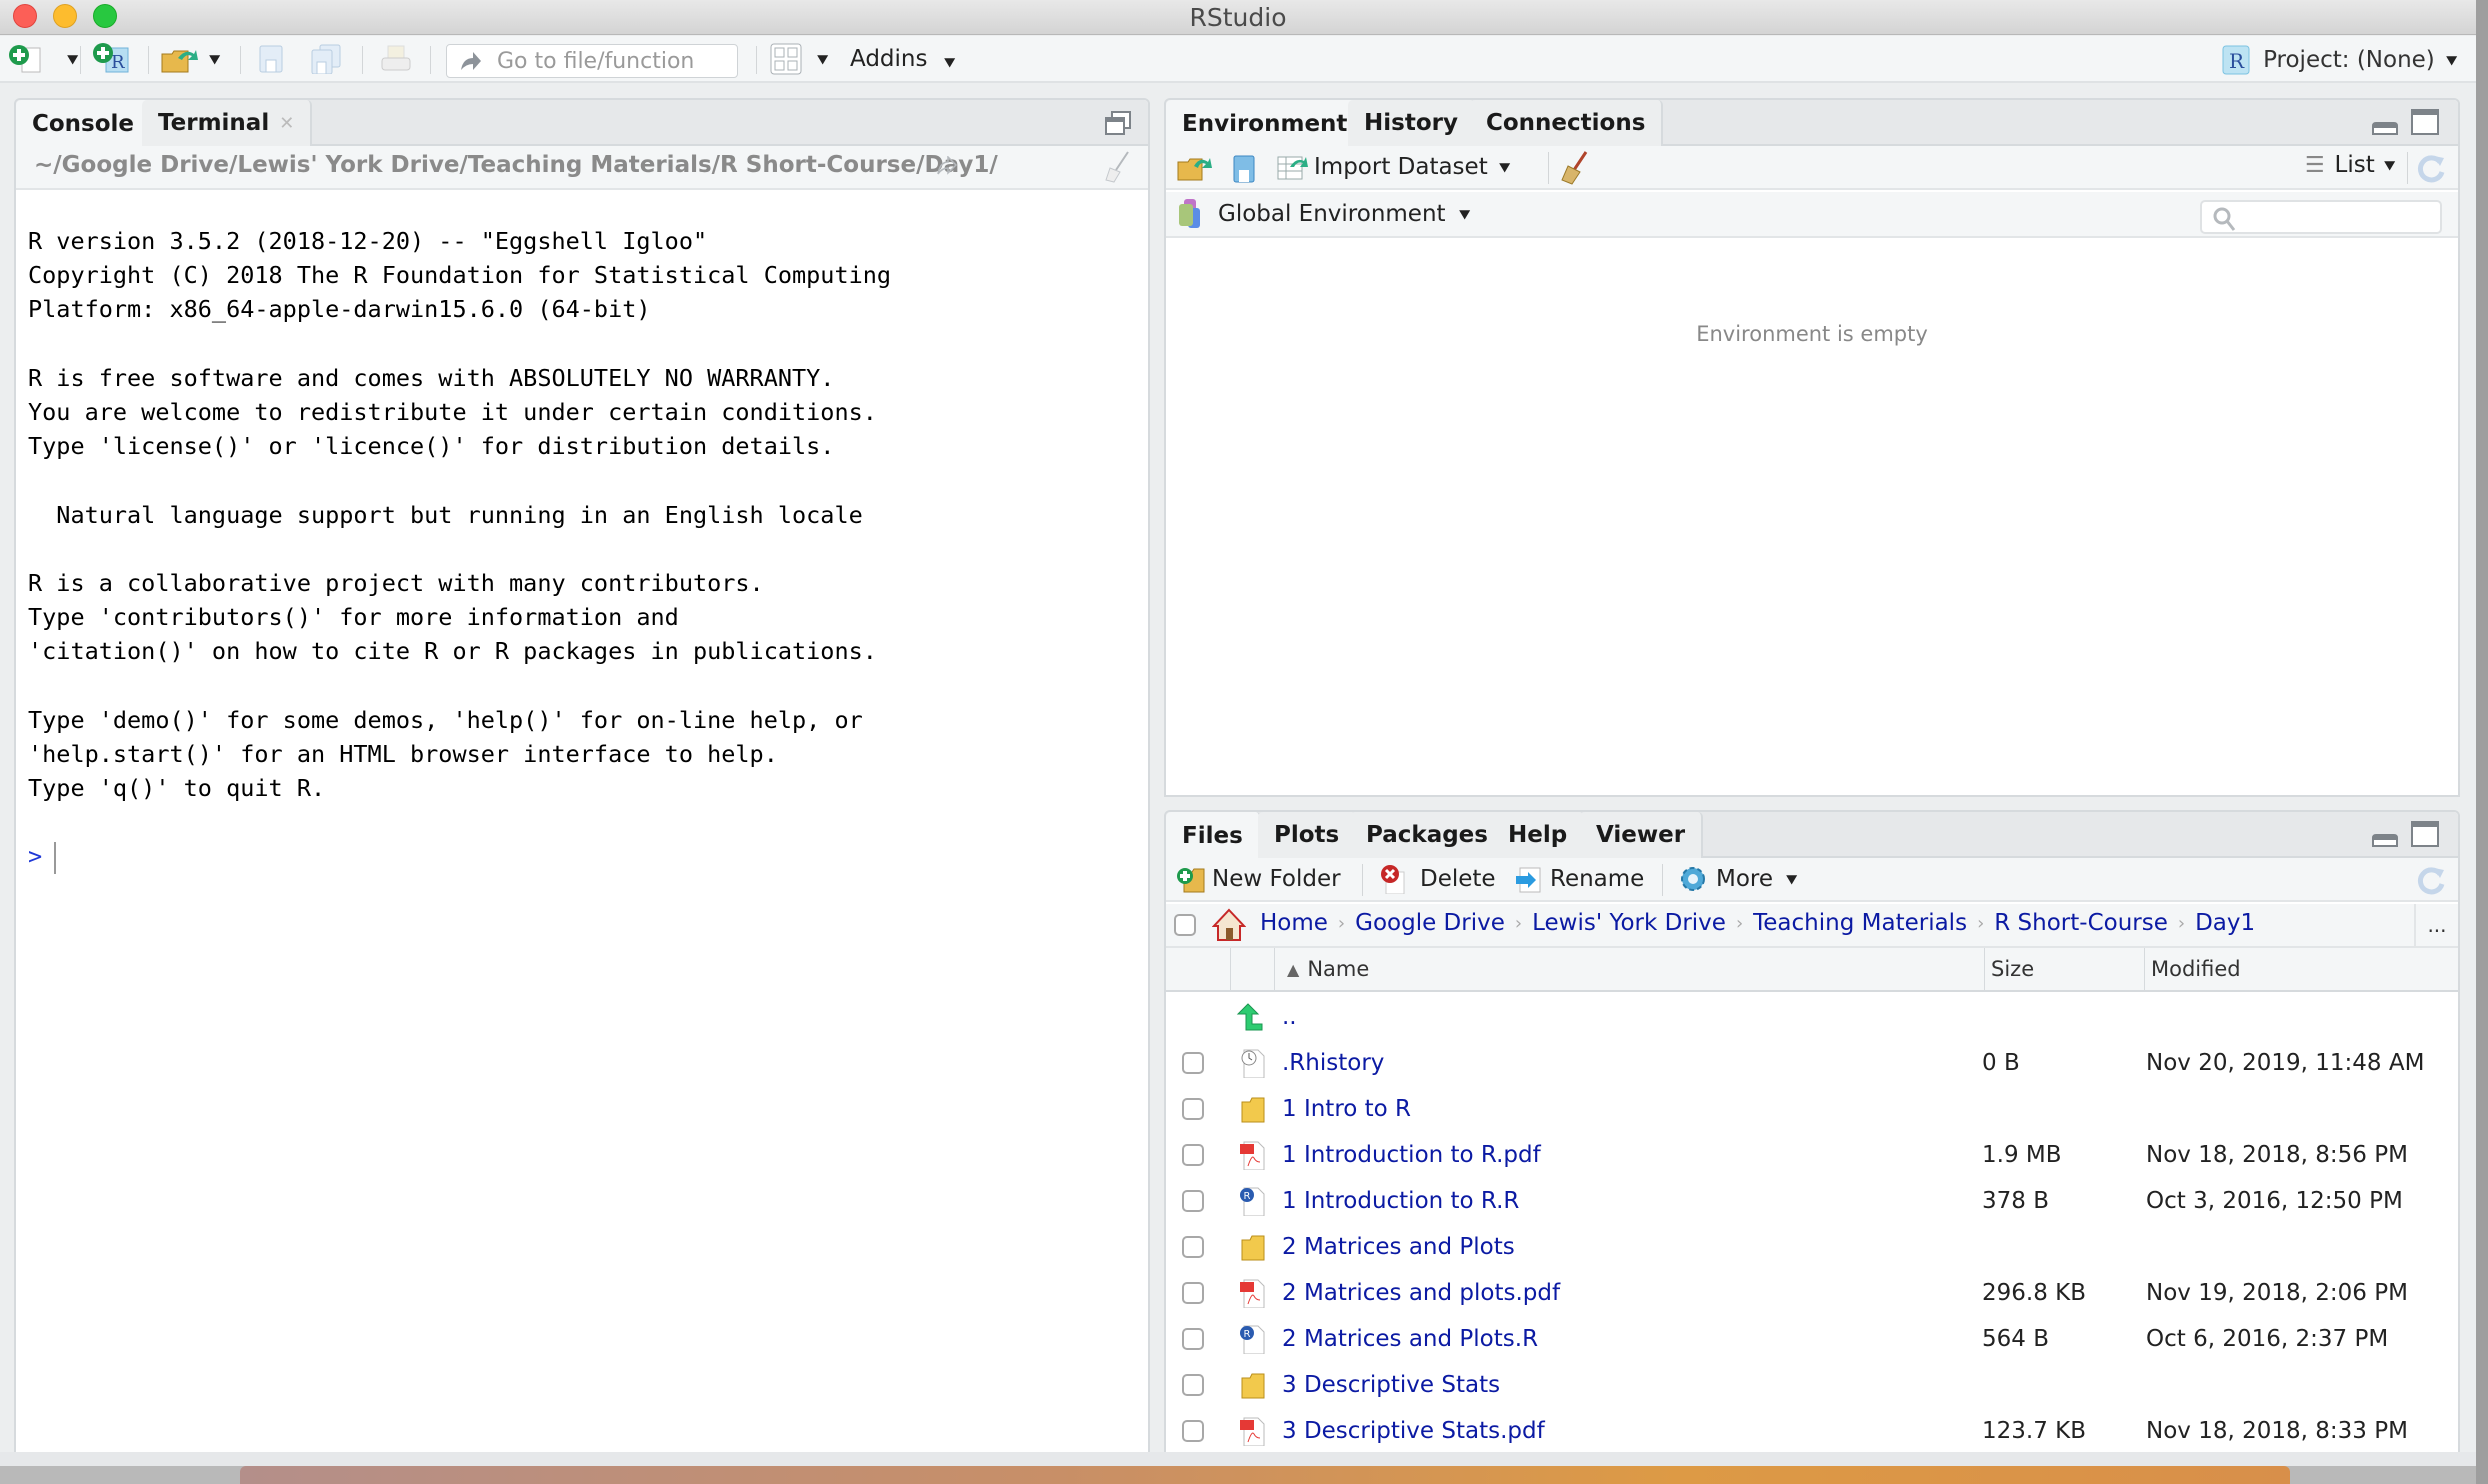 The width and height of the screenshot is (2488, 1484). I want to click on file-name-link: 1 Introduction to R.pdf, so click(1411, 1155).